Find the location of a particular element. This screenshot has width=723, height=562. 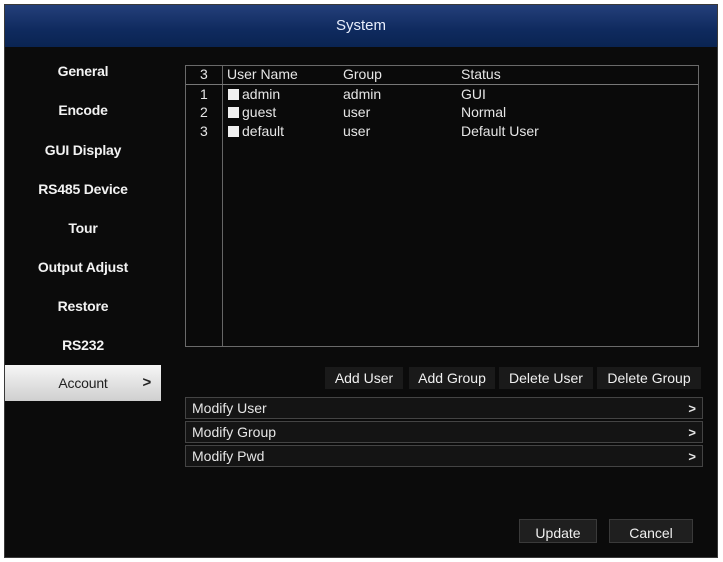

table-row: 3 default user Default User is located at coordinates (442, 132).